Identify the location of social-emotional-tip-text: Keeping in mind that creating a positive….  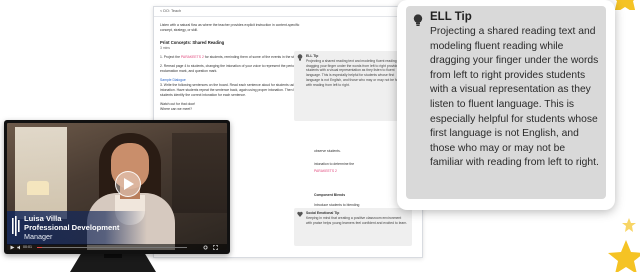
(357, 220).